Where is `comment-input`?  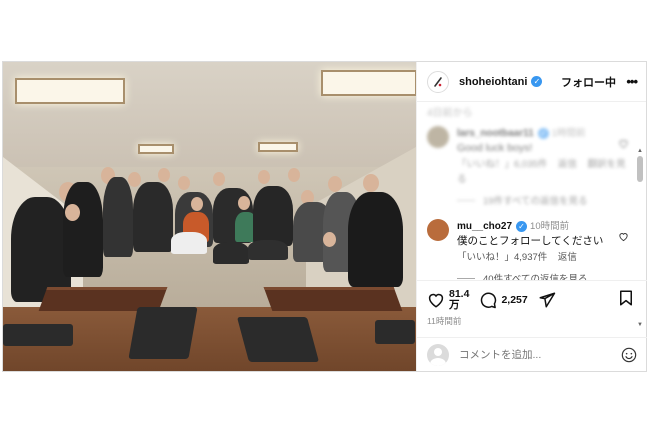
comment-input is located at coordinates (540, 354).